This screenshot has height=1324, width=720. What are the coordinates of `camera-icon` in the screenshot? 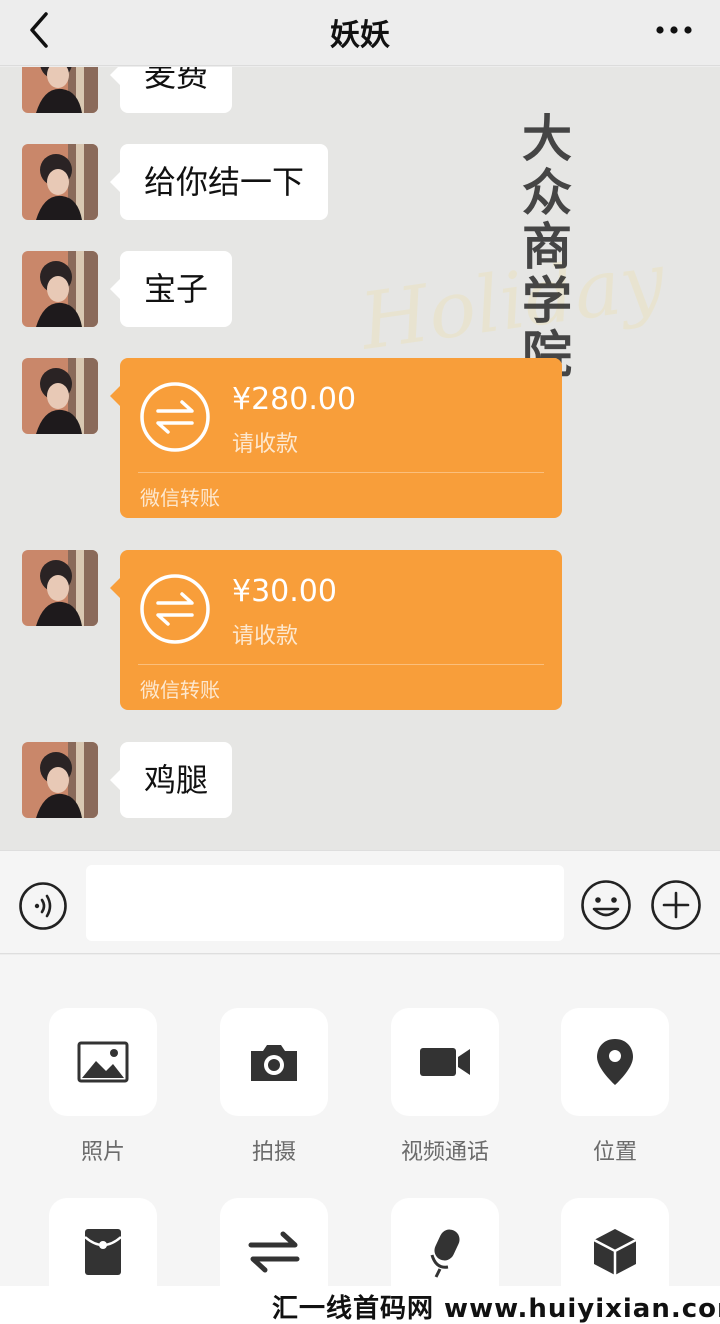 It's located at (274, 1063).